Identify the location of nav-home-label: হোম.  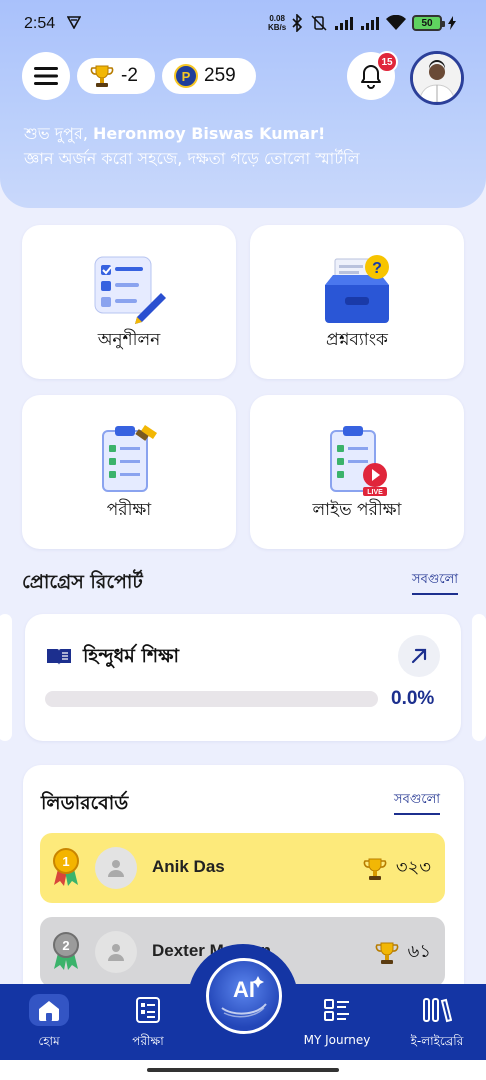
(49, 1041).